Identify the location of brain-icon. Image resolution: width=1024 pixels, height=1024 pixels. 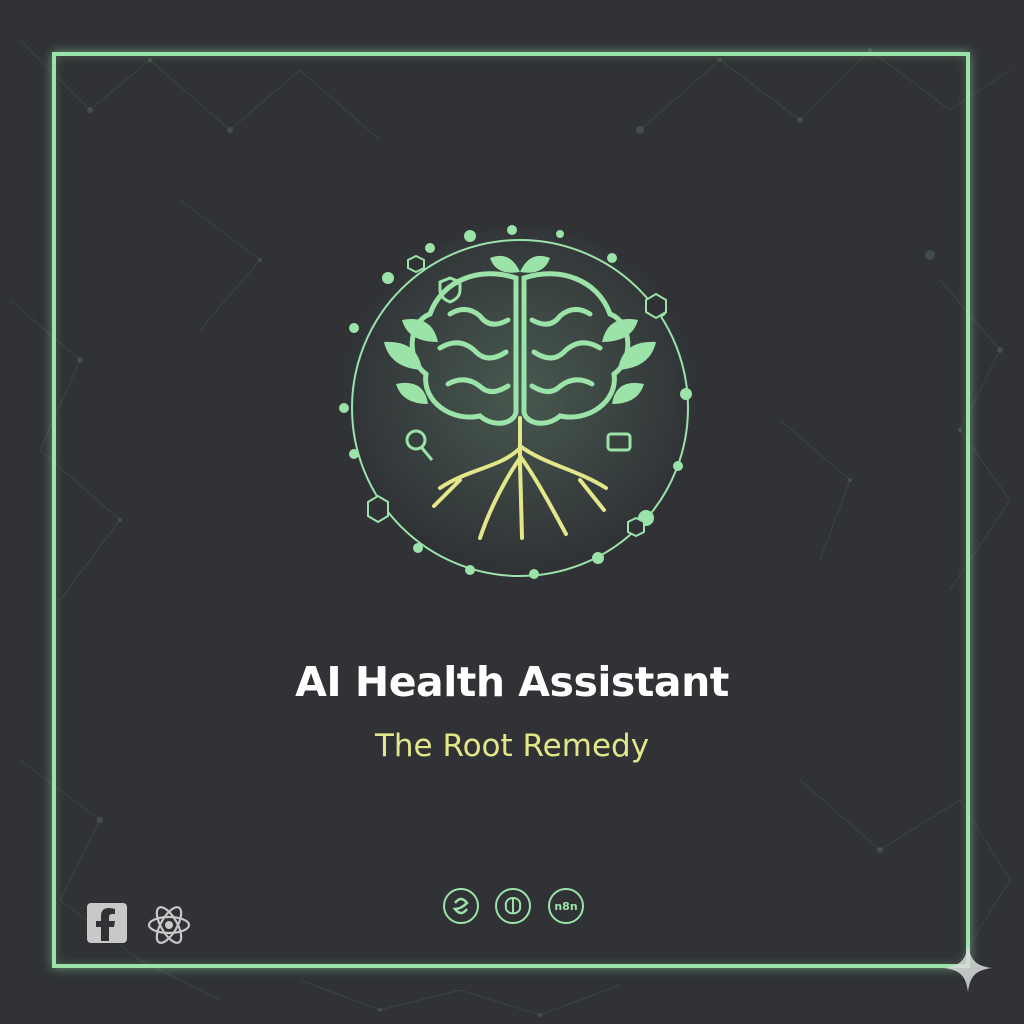
(513, 906).